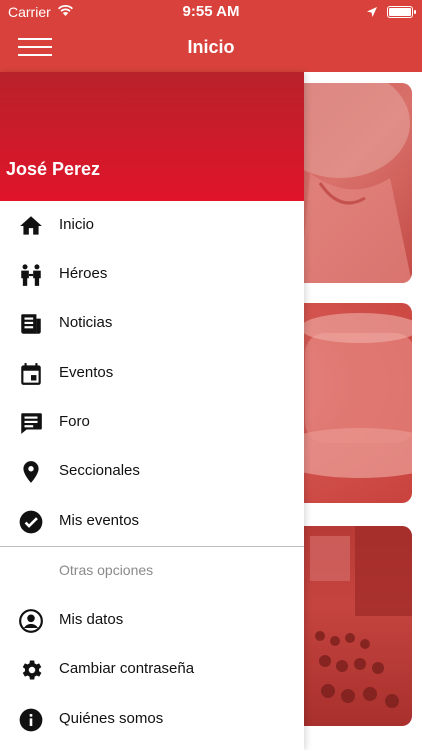  What do you see at coordinates (372, 13) in the screenshot?
I see `location-arrow-icon` at bounding box center [372, 13].